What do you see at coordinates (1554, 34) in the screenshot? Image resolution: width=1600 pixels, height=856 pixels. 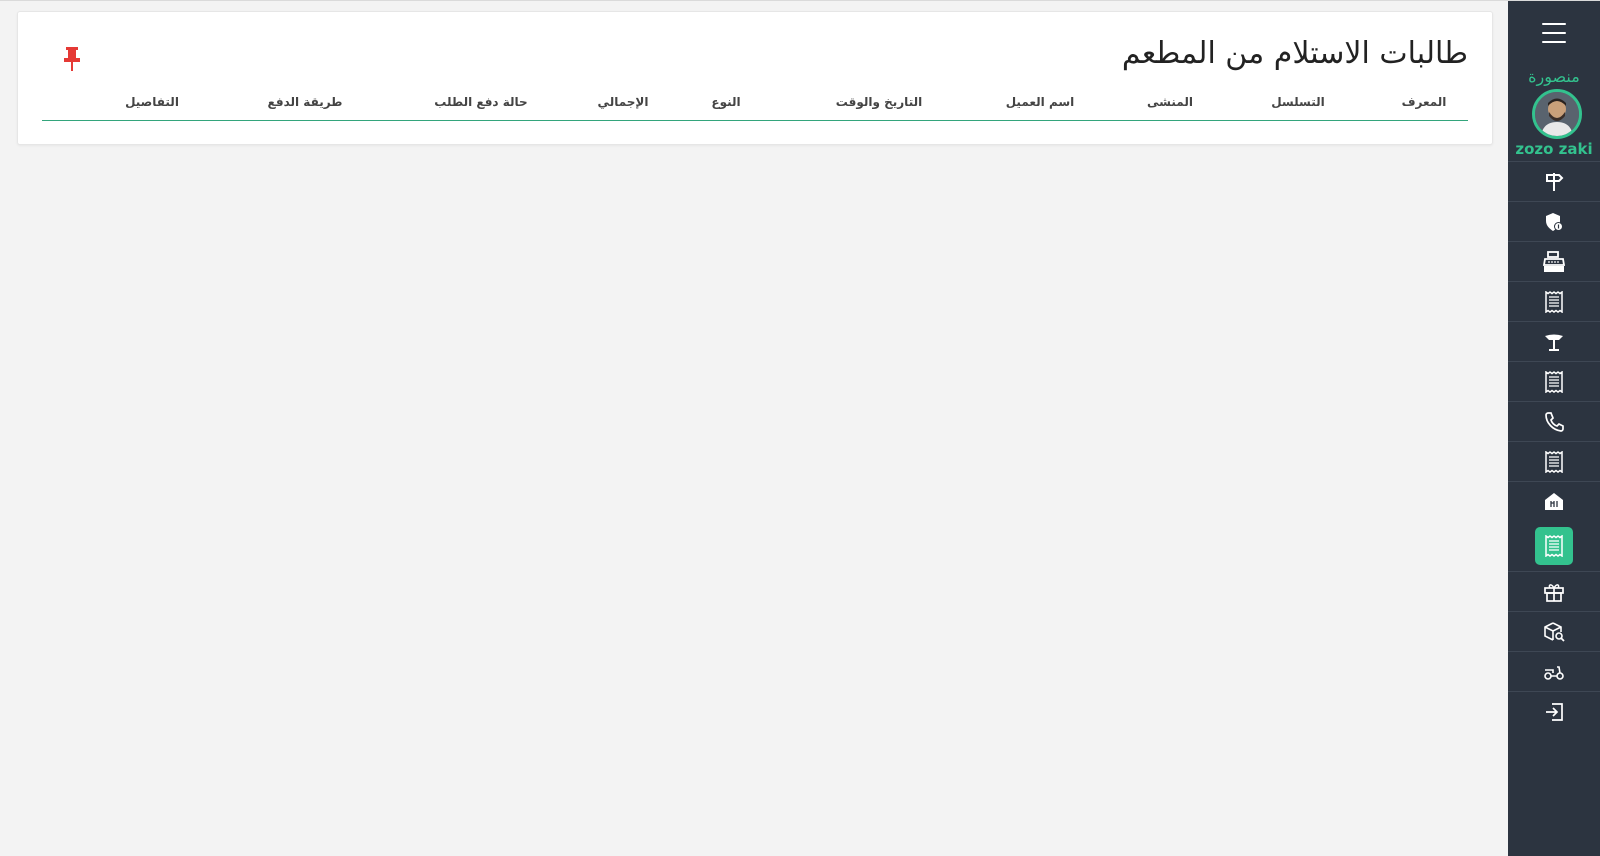 I see `menu-toggle-icon` at bounding box center [1554, 34].